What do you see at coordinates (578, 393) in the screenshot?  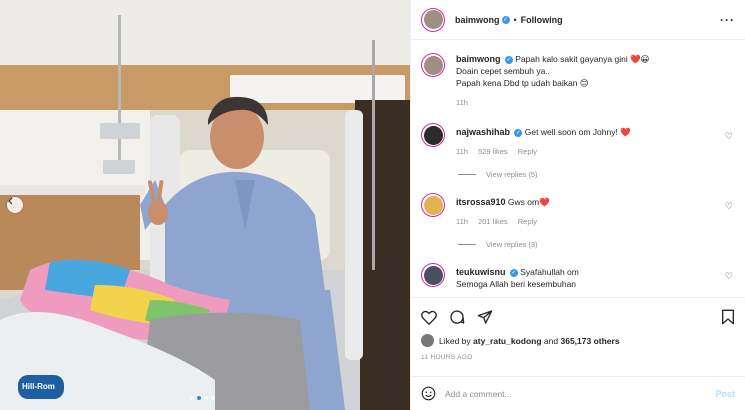 I see `add-comment-bar: Add a comment... Post` at bounding box center [578, 393].